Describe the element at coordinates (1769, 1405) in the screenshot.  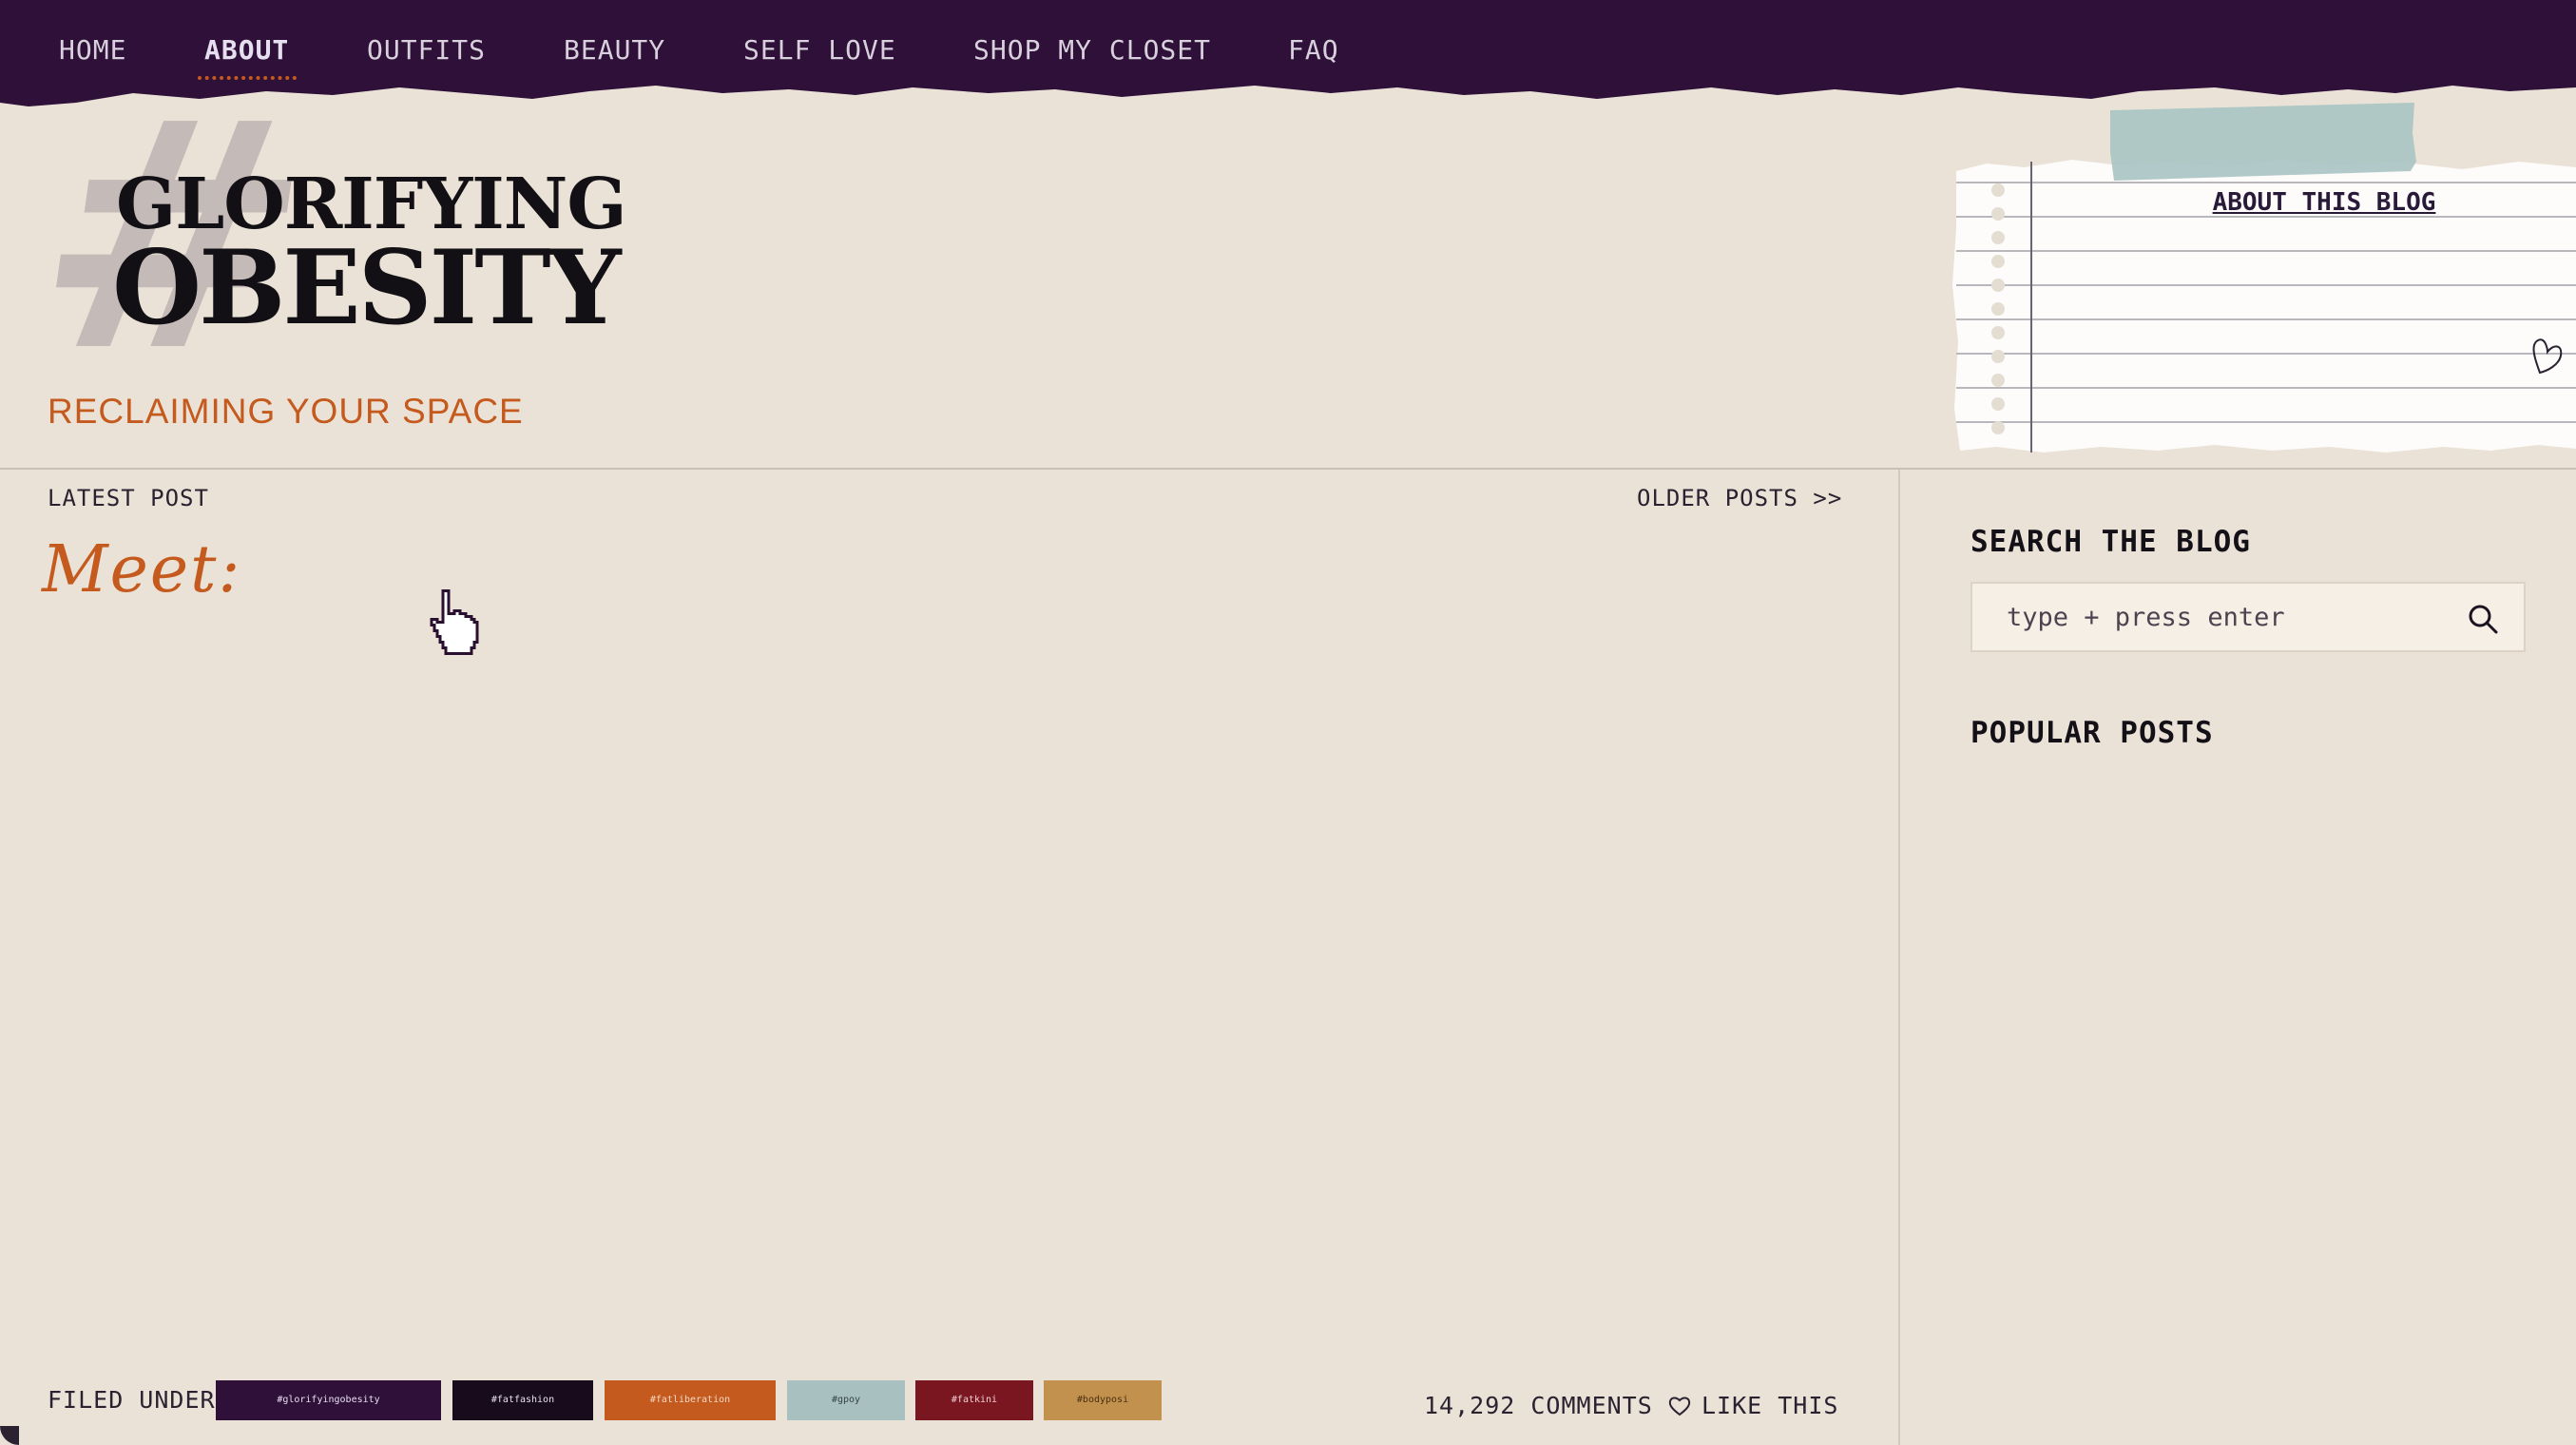
I see `like-this-button: LIKE THIS` at that location.